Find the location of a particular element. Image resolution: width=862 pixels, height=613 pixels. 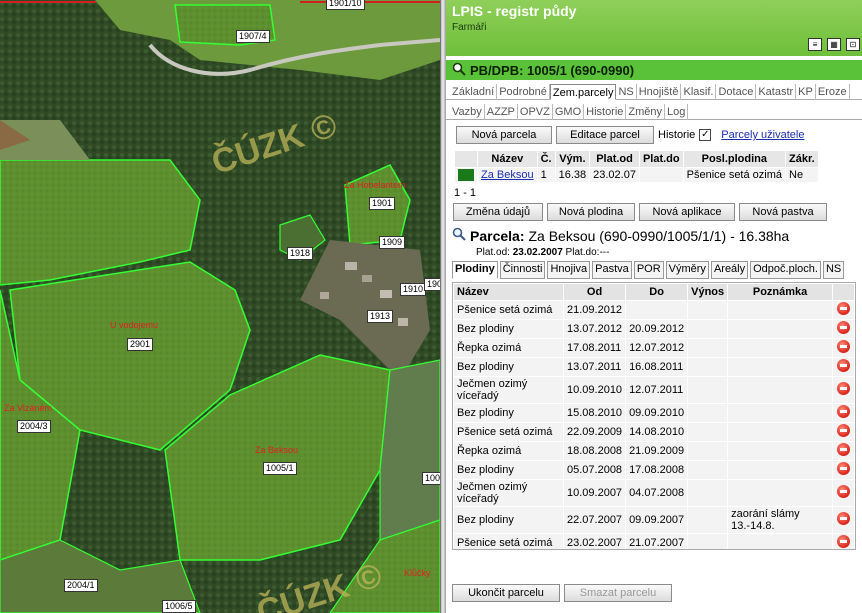

table-row: Pšenice setá ozimá 22.09.2009 14.08.2010 is located at coordinates (654, 432).